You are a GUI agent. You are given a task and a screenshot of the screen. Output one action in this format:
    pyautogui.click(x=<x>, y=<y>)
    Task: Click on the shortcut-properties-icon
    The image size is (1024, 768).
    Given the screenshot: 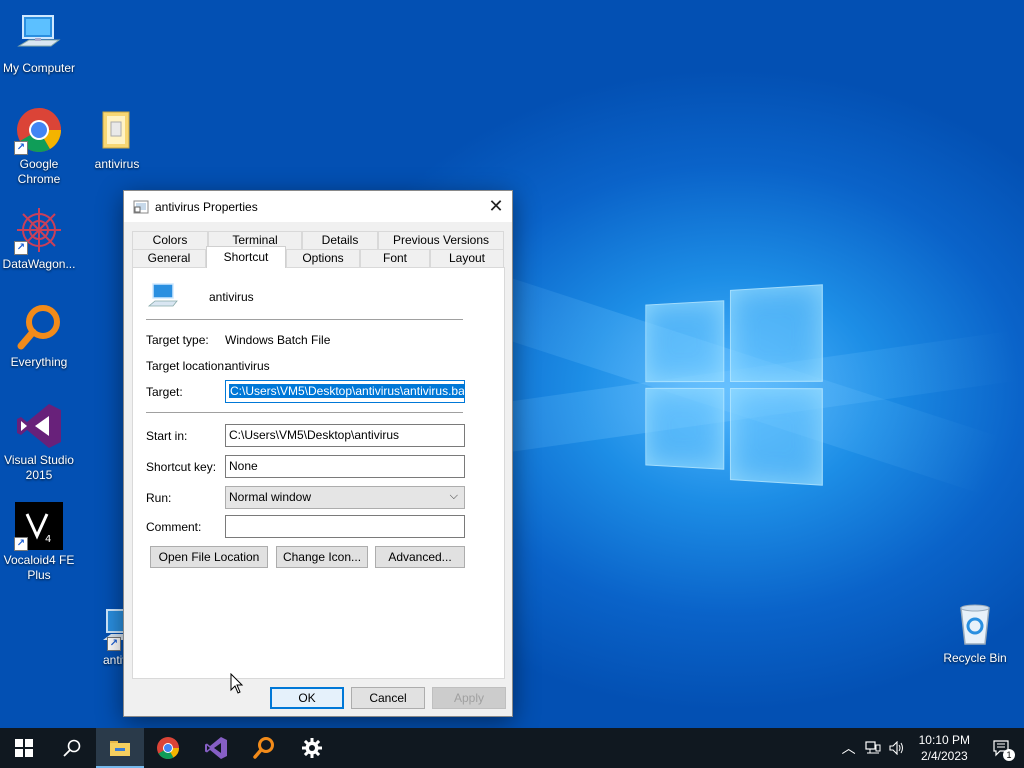 What is the action you would take?
    pyautogui.click(x=141, y=206)
    